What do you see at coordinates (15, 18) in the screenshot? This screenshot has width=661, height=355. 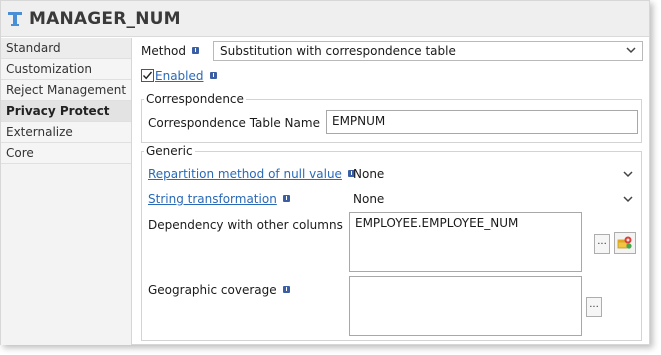 I see `column-icon` at bounding box center [15, 18].